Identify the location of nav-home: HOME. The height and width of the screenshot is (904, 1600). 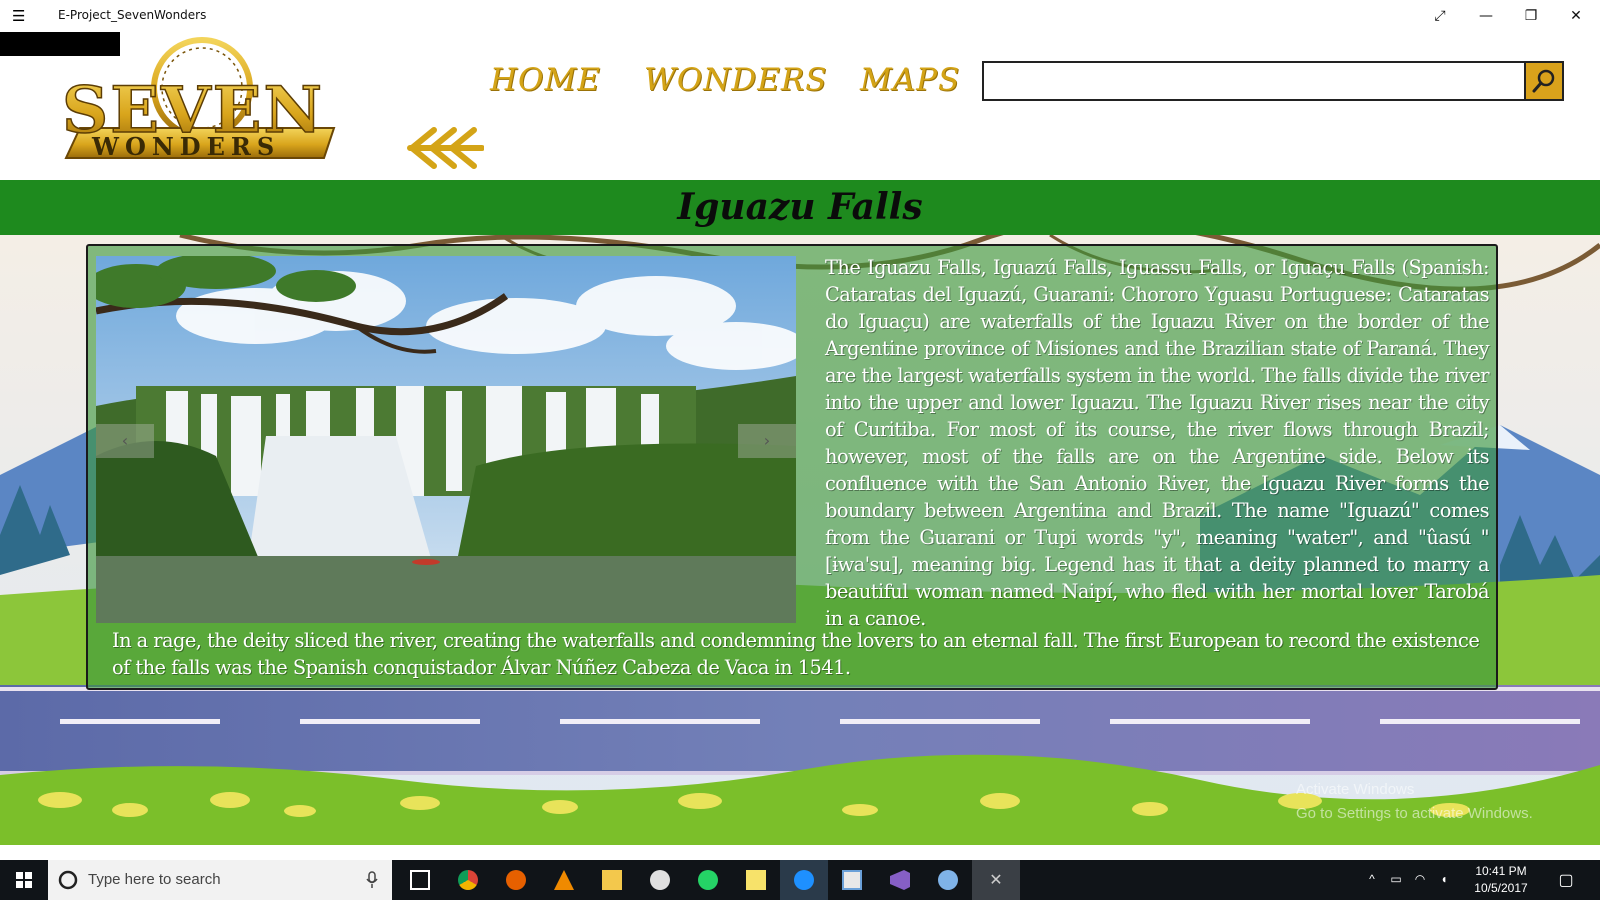
(545, 80).